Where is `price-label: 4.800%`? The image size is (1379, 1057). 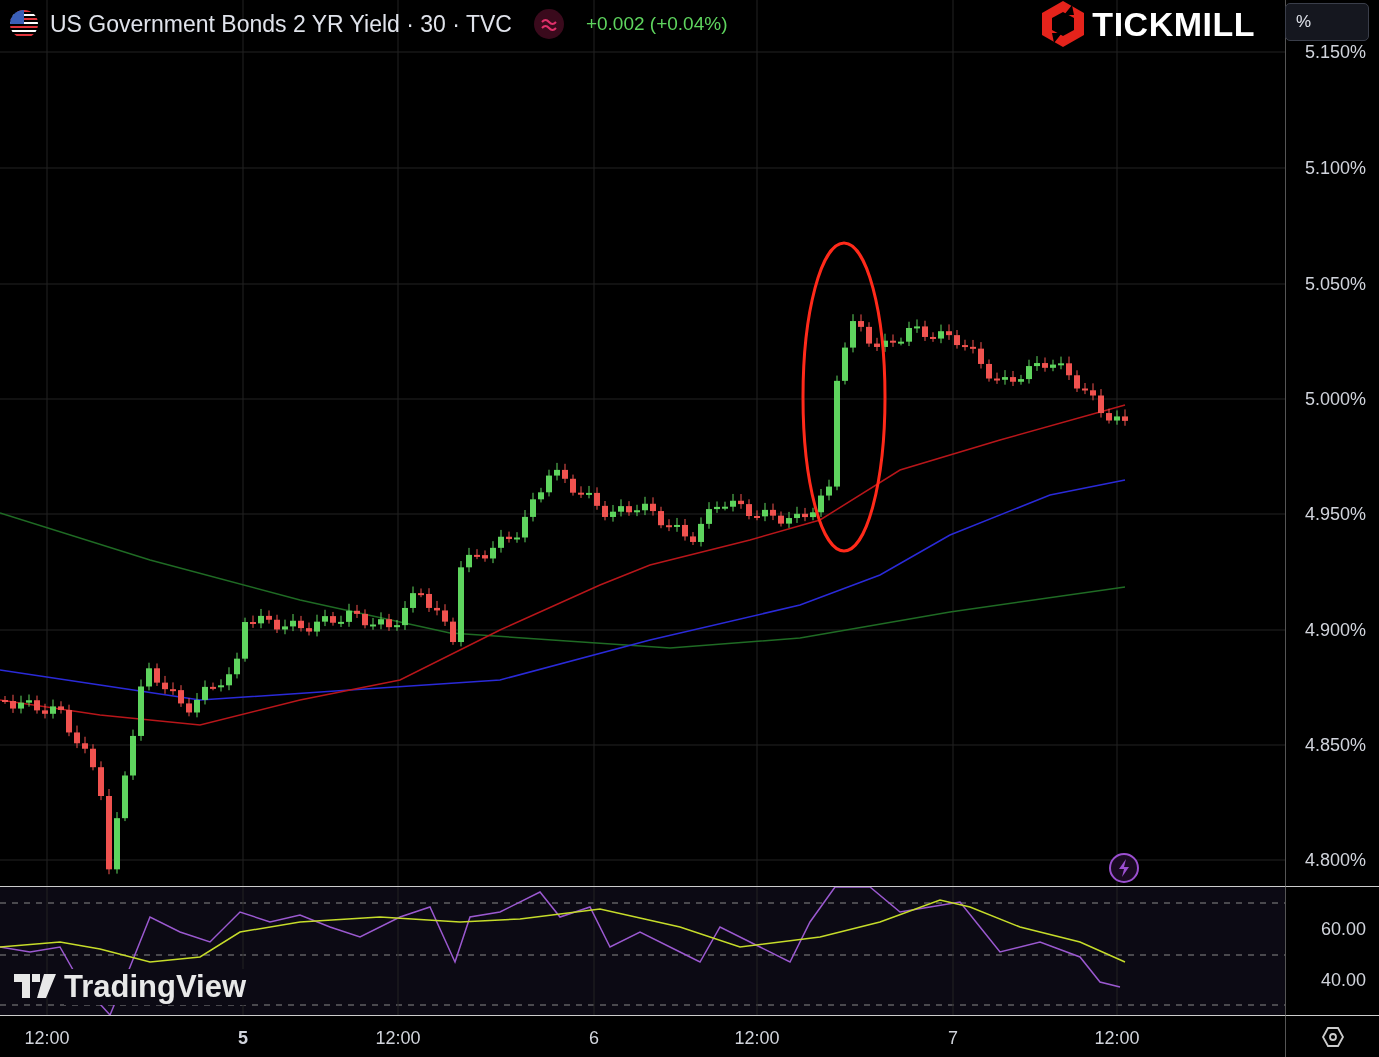 price-label: 4.800% is located at coordinates (1335, 860).